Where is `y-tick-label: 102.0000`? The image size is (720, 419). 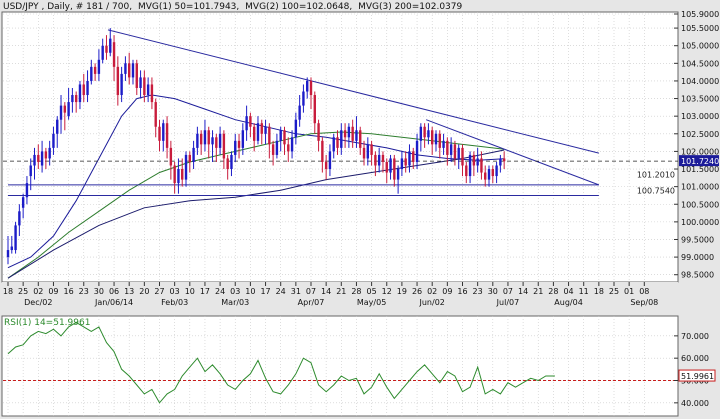 y-tick-label: 102.0000 is located at coordinates (700, 151).